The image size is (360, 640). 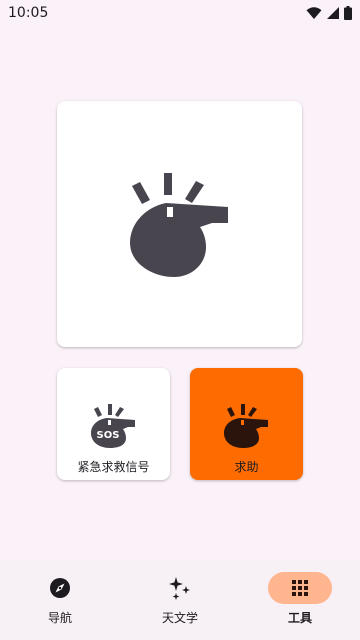 I want to click on nav-label: 天文学, so click(x=179, y=618).